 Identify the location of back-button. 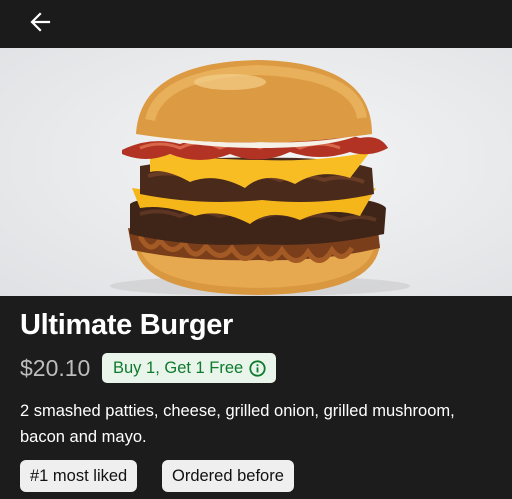
(41, 22).